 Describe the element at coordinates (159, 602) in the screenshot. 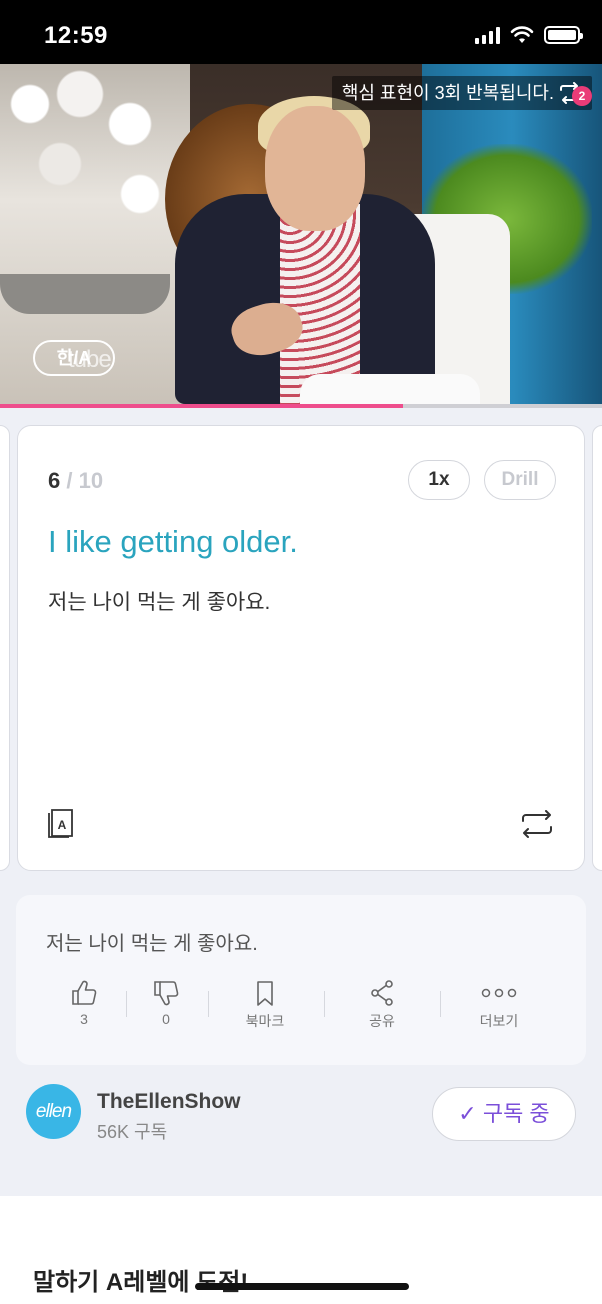

I see `sentence-korean: 저는 나이 먹는 게 좋아요.` at that location.